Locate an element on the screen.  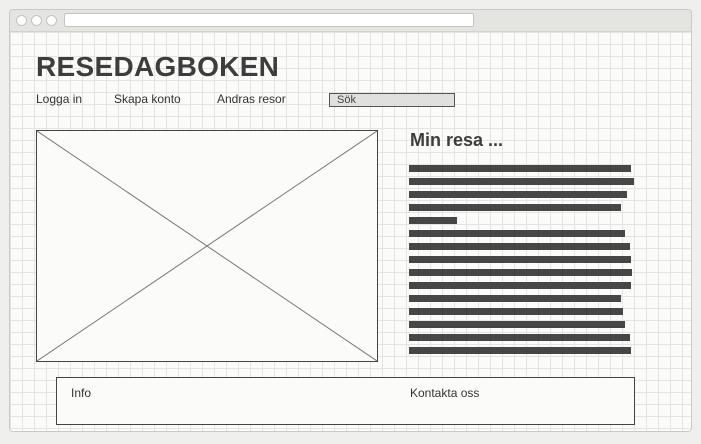
footer-info-link: Info is located at coordinates (81, 393).